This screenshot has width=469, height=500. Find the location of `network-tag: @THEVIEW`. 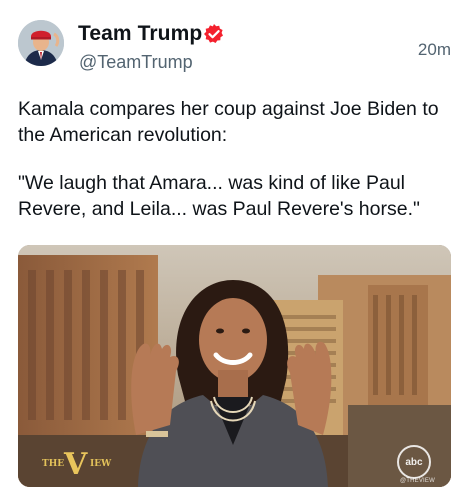

network-tag: @THEVIEW is located at coordinates (417, 481).